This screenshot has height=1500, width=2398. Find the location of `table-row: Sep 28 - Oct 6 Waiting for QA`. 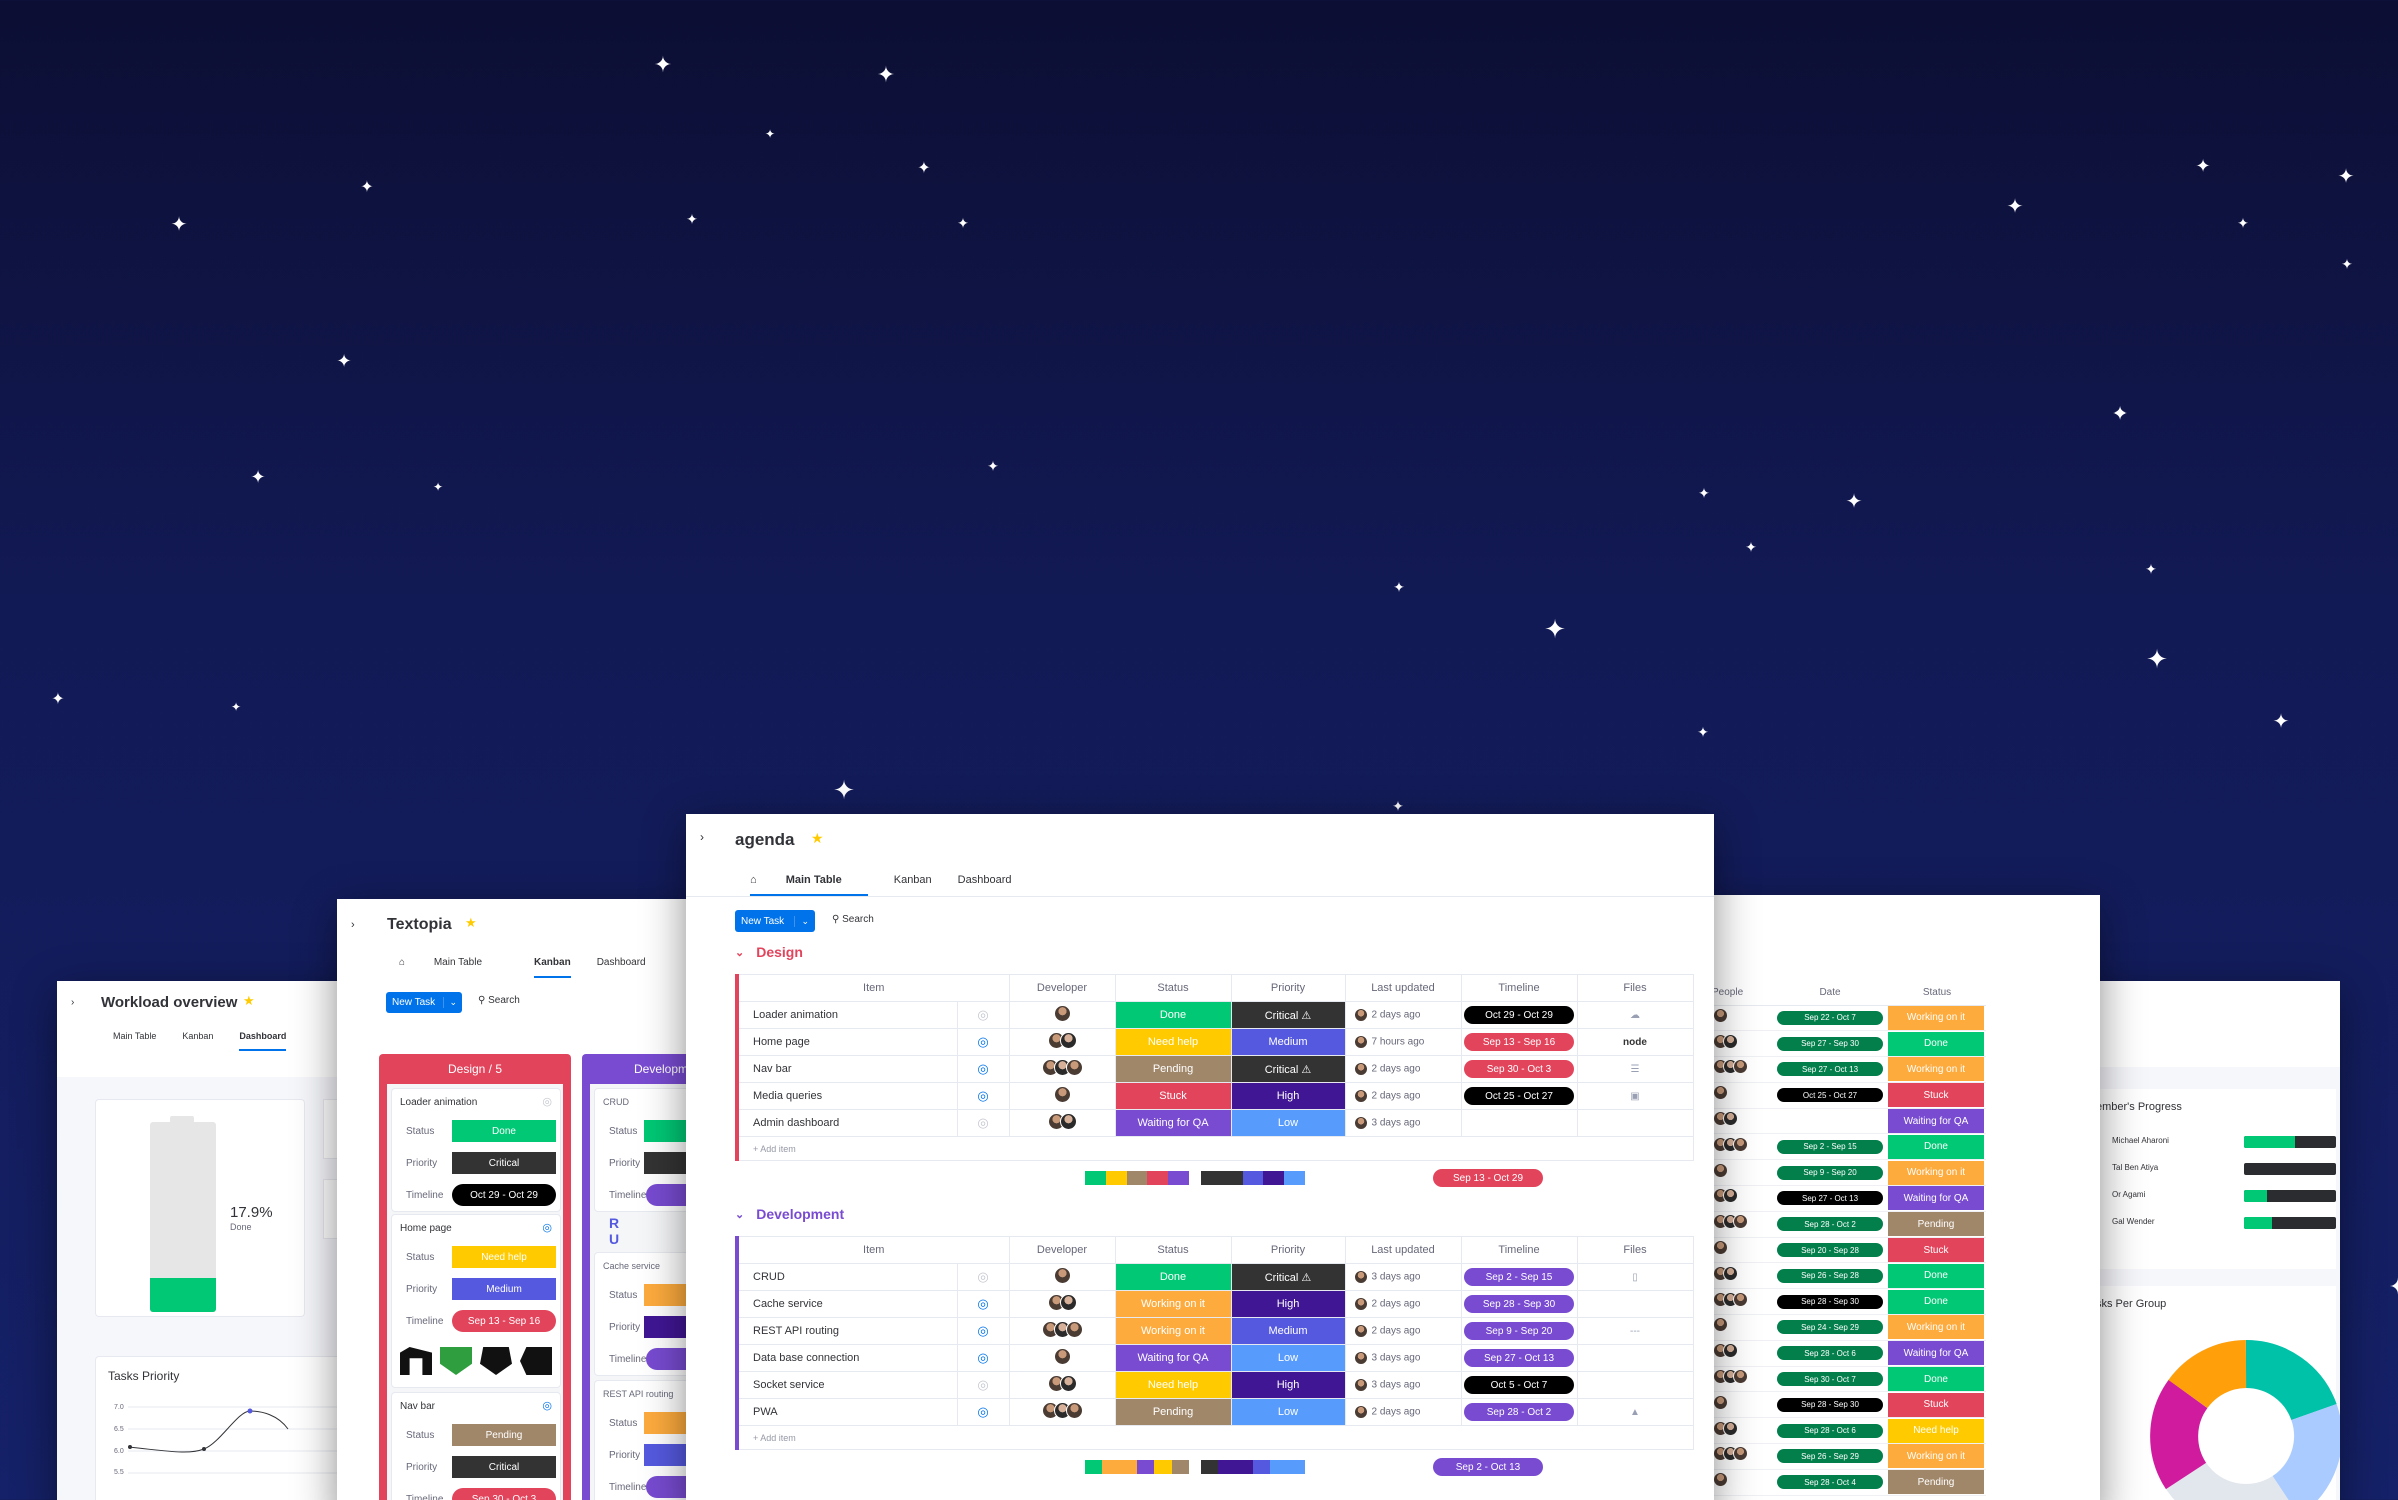

table-row: Sep 28 - Oct 6 Waiting for QA is located at coordinates (1849, 1353).